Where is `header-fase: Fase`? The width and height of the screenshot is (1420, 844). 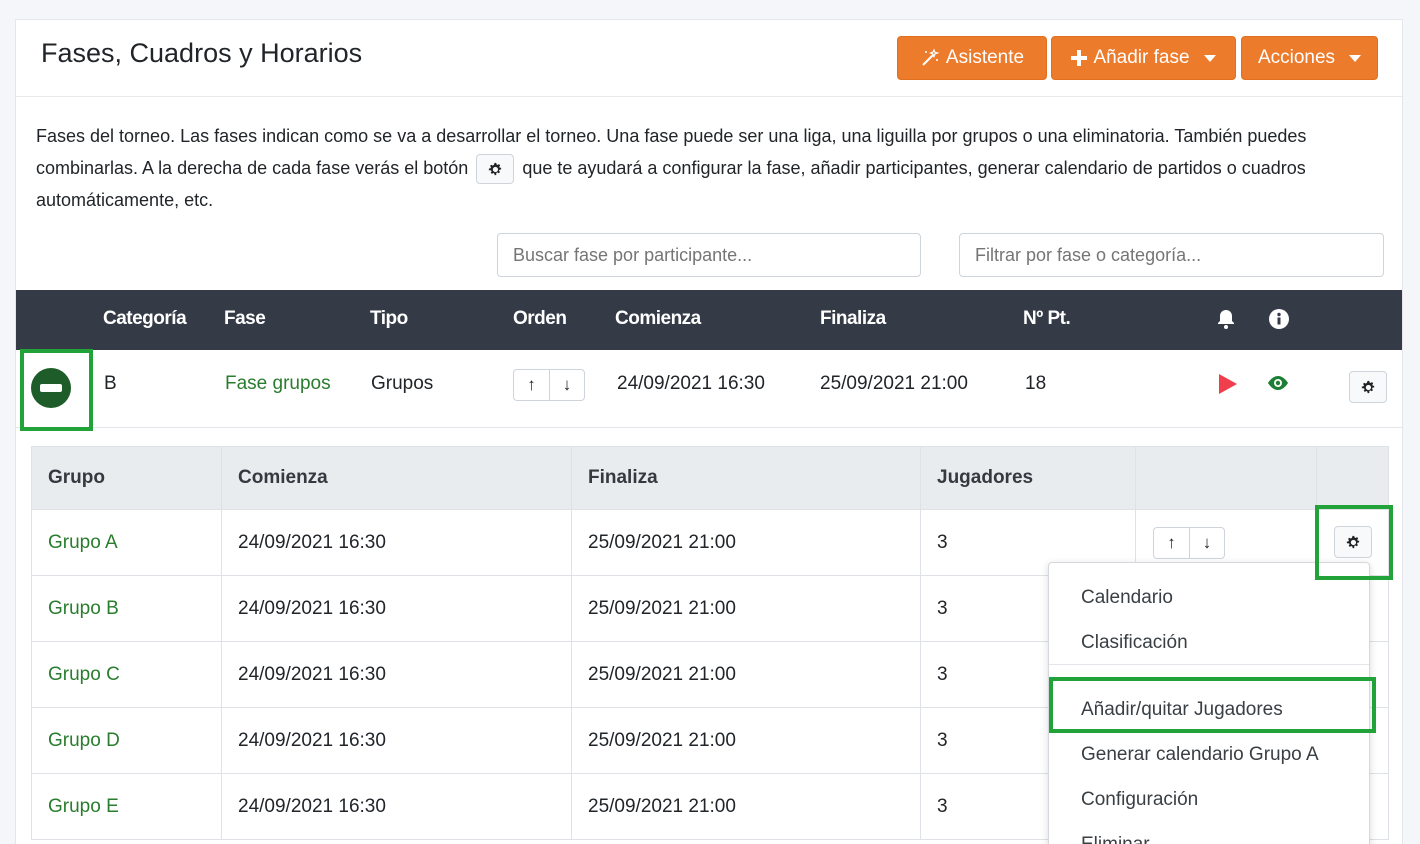
header-fase: Fase is located at coordinates (245, 319).